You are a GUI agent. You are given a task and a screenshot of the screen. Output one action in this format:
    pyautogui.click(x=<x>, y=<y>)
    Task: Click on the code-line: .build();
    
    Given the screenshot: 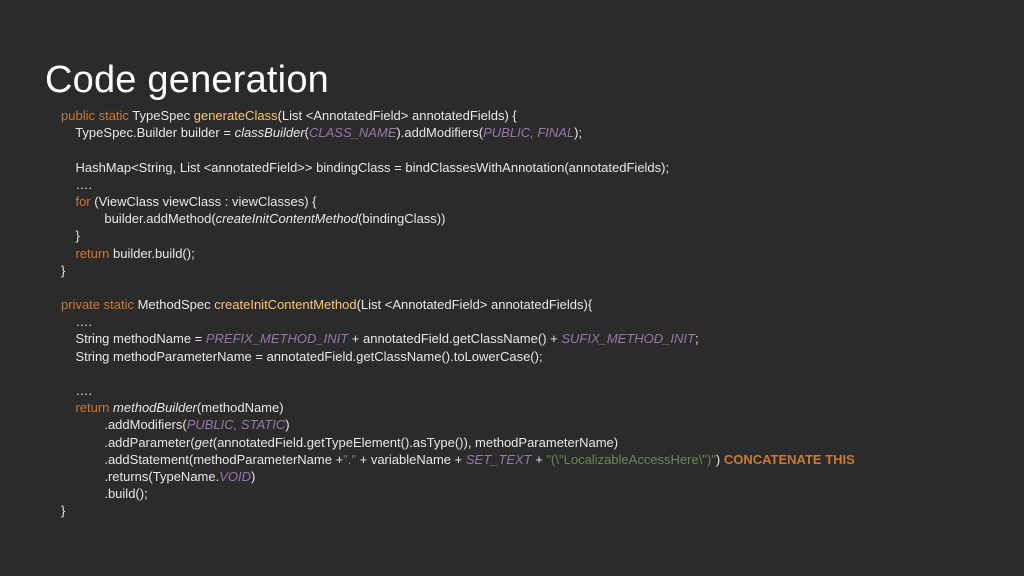 What is the action you would take?
    pyautogui.click(x=458, y=493)
    